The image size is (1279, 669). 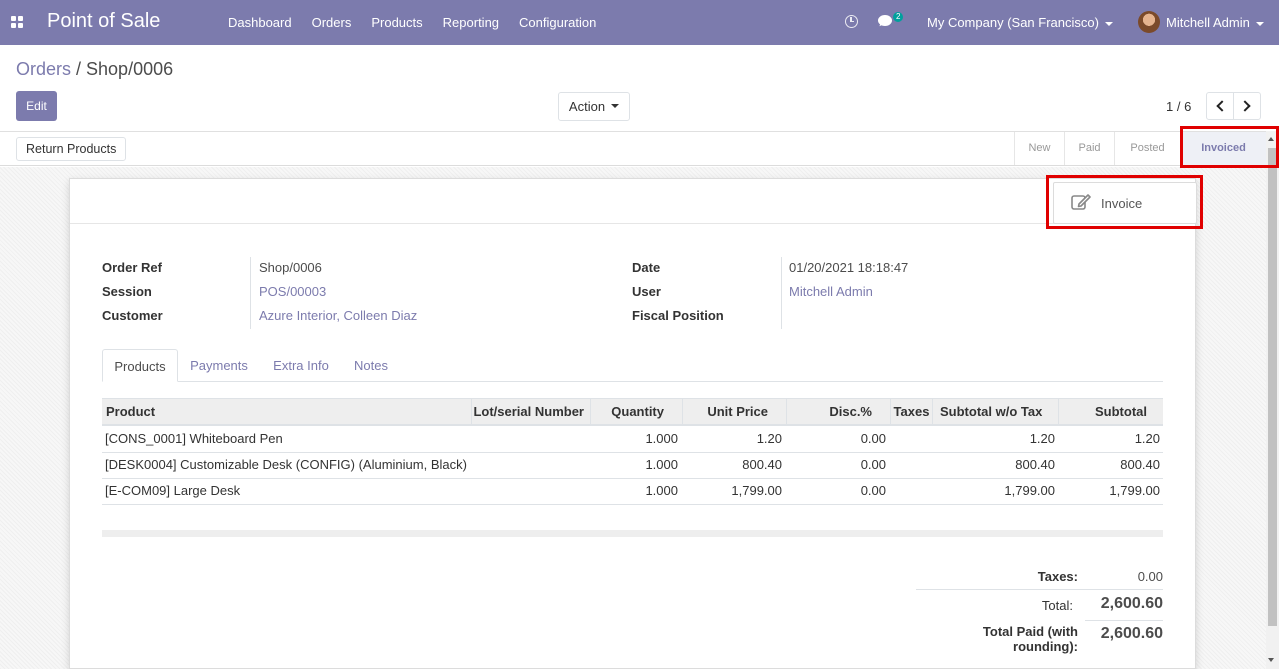 I want to click on company-switcher: My Company (San Francisco), so click(x=1020, y=22).